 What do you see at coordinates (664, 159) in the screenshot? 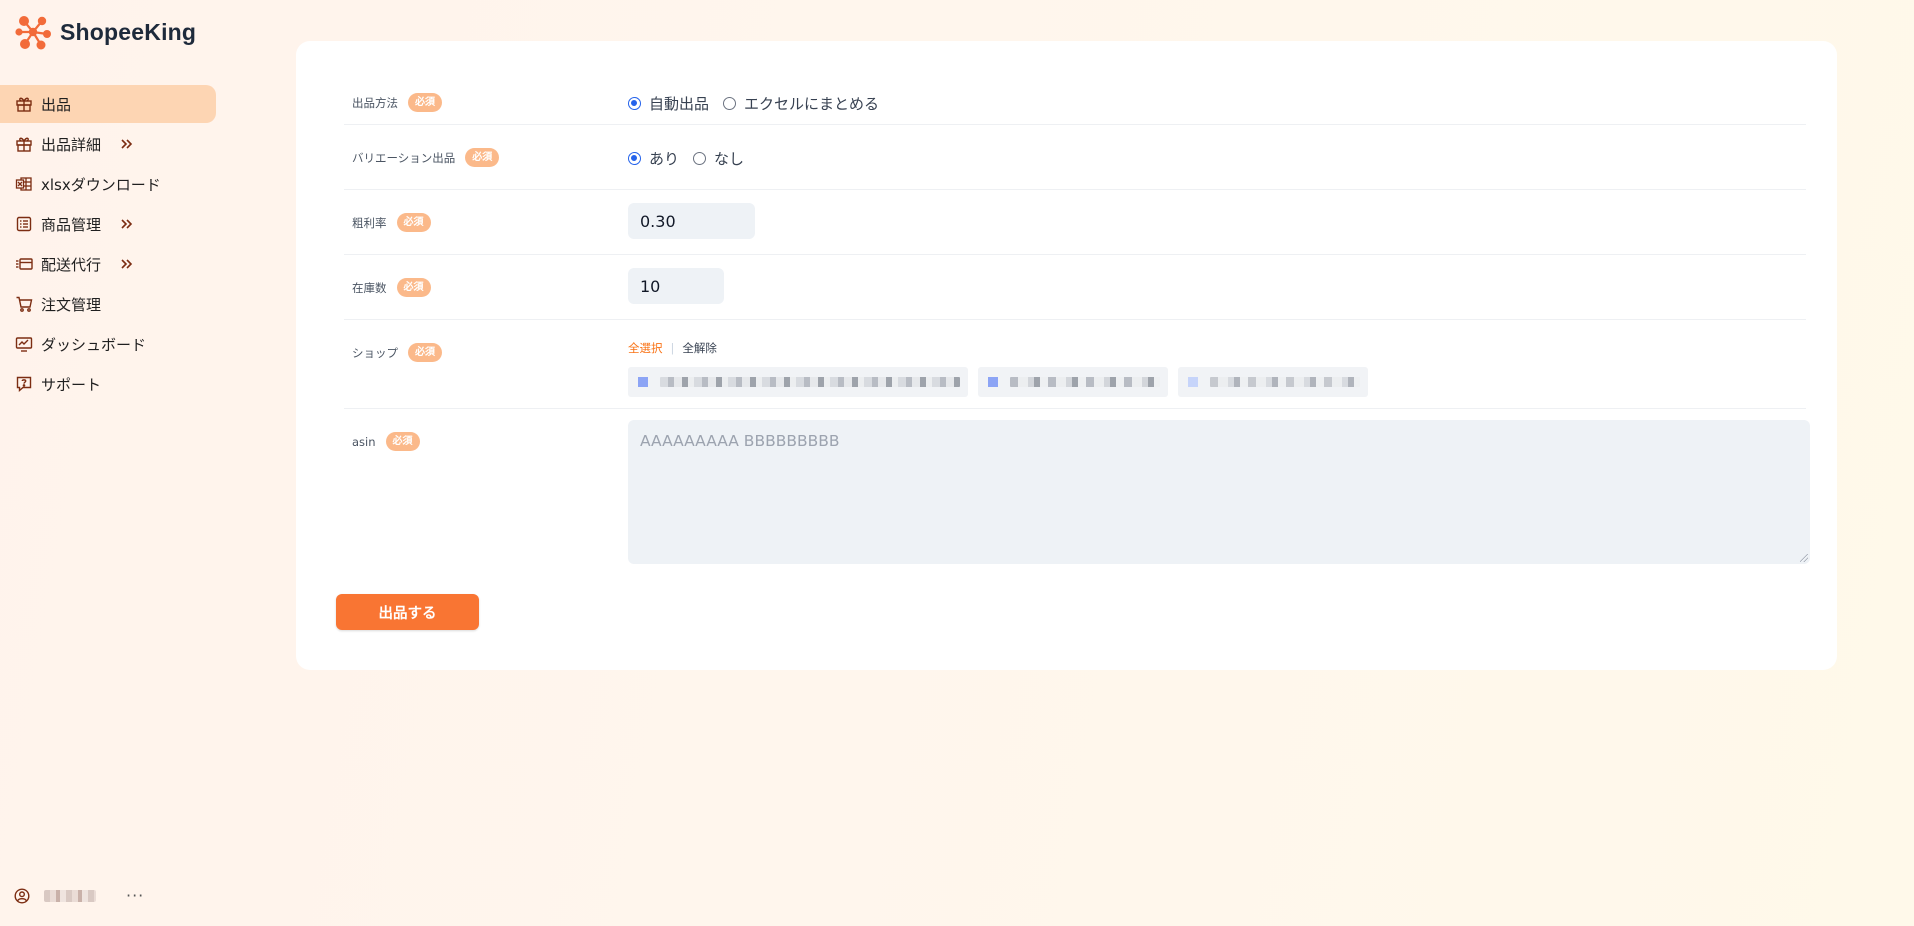
I see `option-label: あり` at bounding box center [664, 159].